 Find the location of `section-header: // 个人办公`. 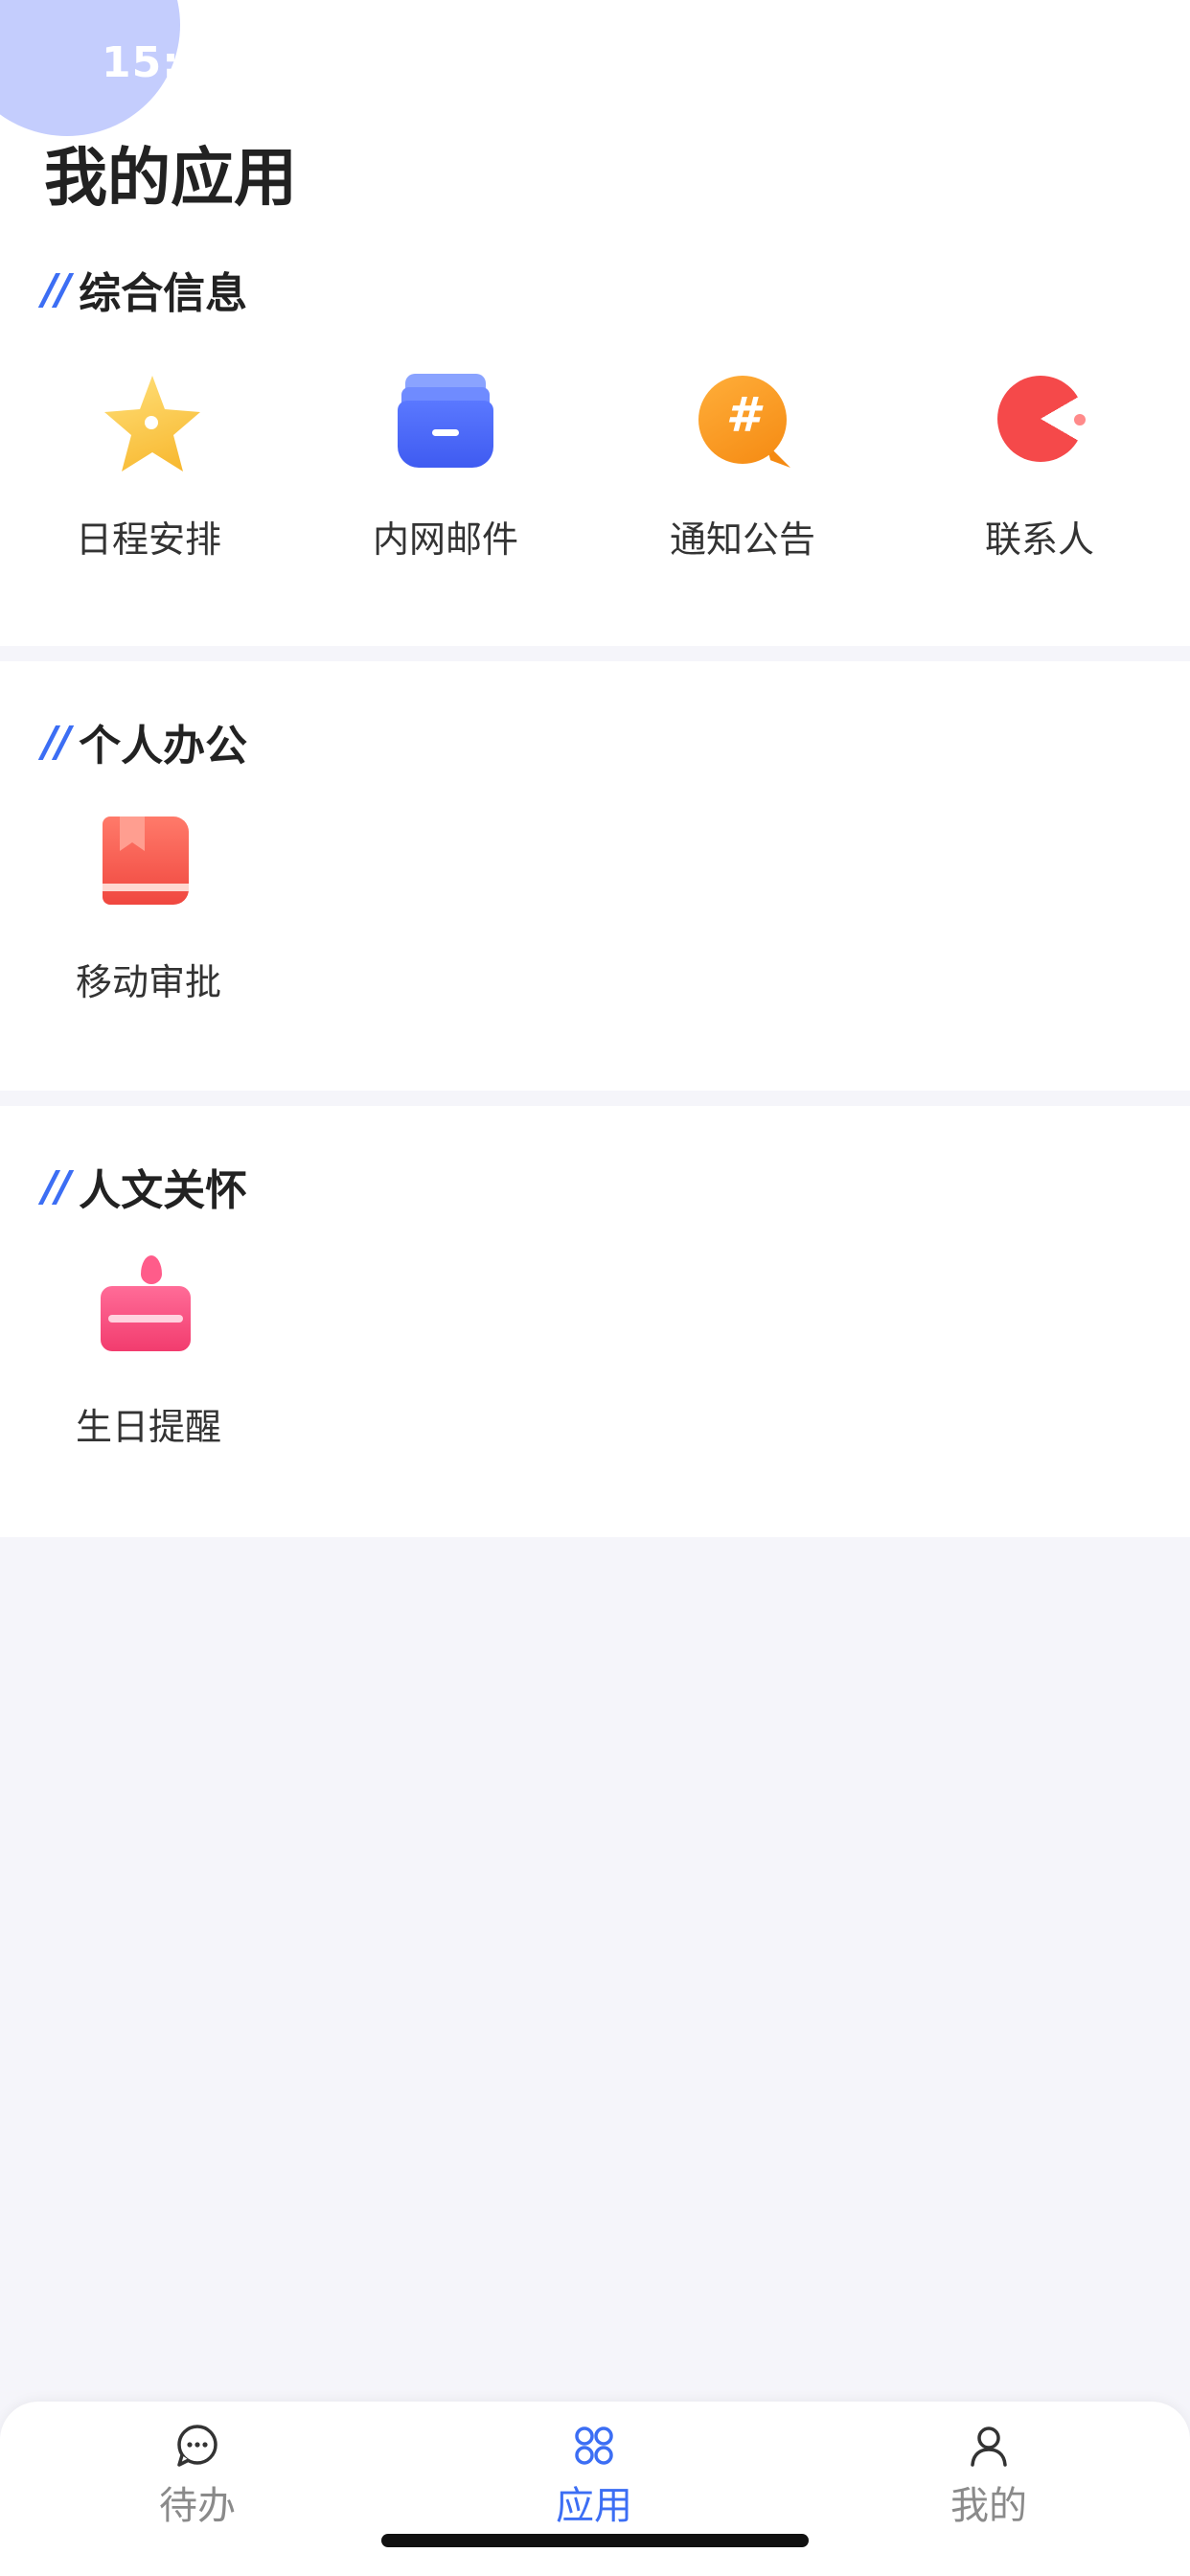

section-header: // 个人办公 is located at coordinates (144, 741).